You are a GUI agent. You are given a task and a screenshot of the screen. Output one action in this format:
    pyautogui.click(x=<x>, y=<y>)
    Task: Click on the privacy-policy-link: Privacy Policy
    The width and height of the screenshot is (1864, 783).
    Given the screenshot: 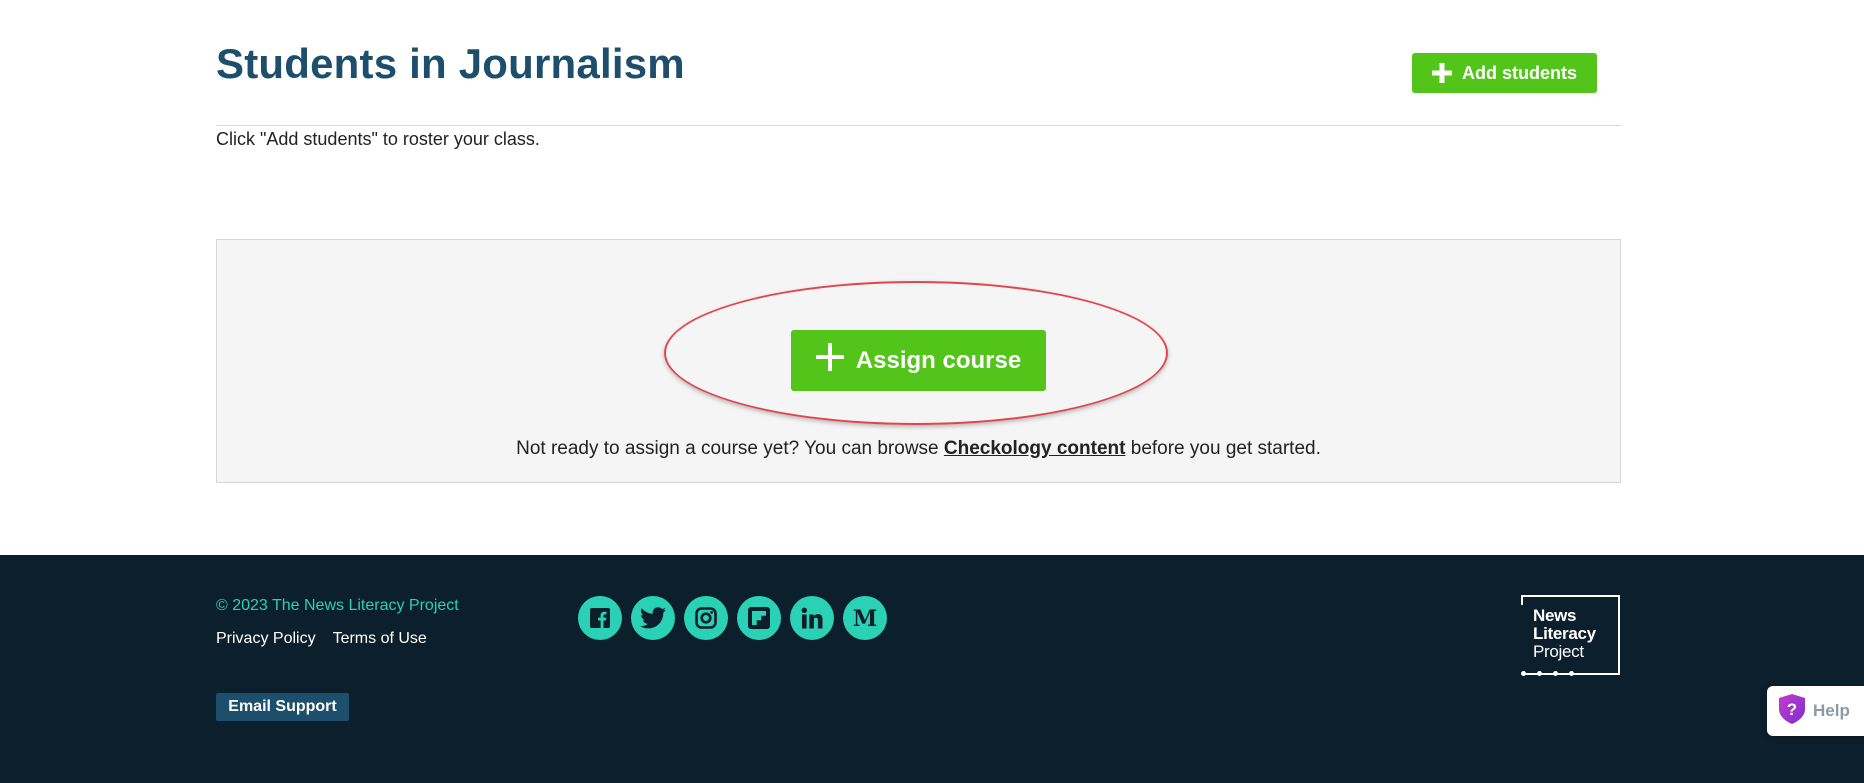 What is the action you would take?
    pyautogui.click(x=266, y=639)
    